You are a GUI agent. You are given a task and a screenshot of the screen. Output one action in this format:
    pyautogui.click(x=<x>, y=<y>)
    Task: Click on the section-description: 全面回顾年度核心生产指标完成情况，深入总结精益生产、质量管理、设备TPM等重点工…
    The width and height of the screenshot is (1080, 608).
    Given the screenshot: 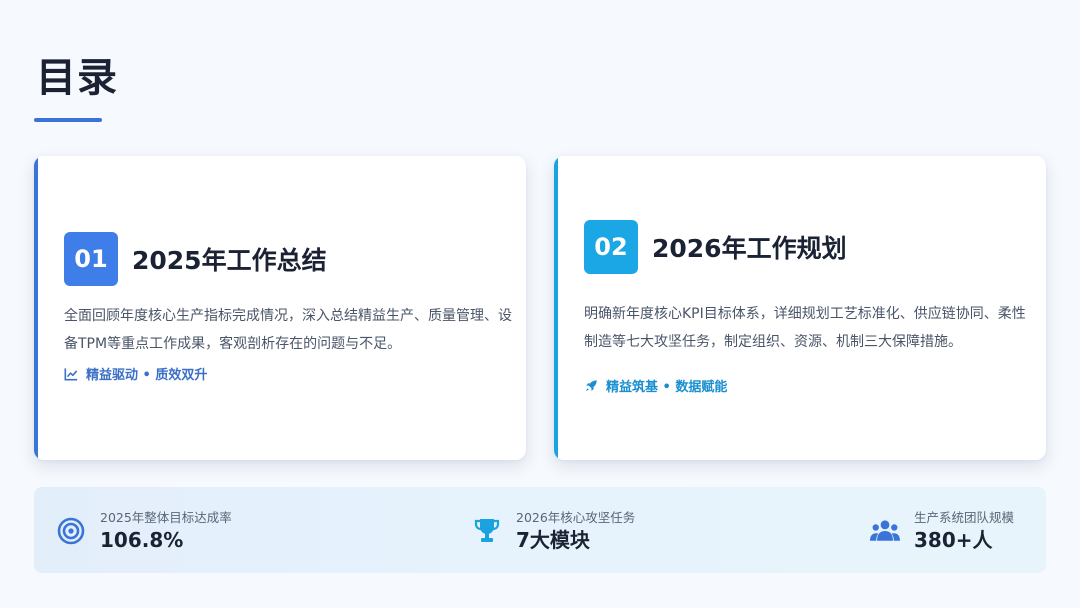 What is the action you would take?
    pyautogui.click(x=288, y=330)
    